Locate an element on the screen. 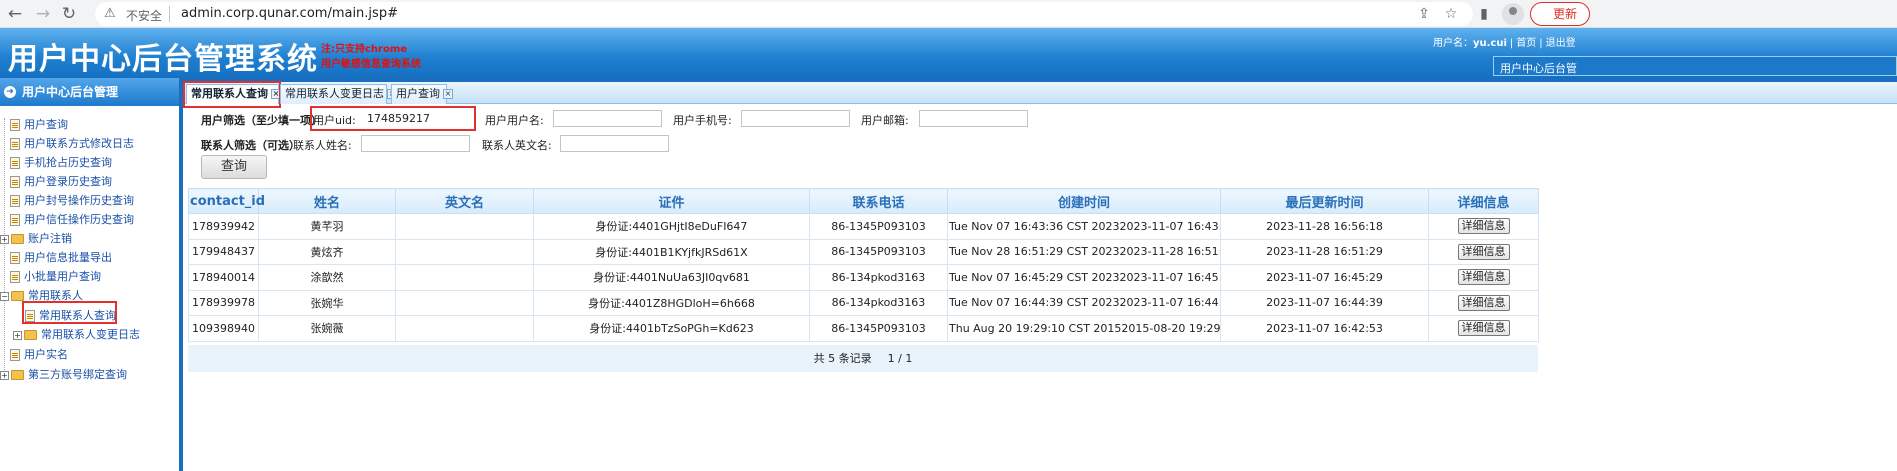 This screenshot has height=471, width=1897. collapse-icon: − is located at coordinates (4, 296).